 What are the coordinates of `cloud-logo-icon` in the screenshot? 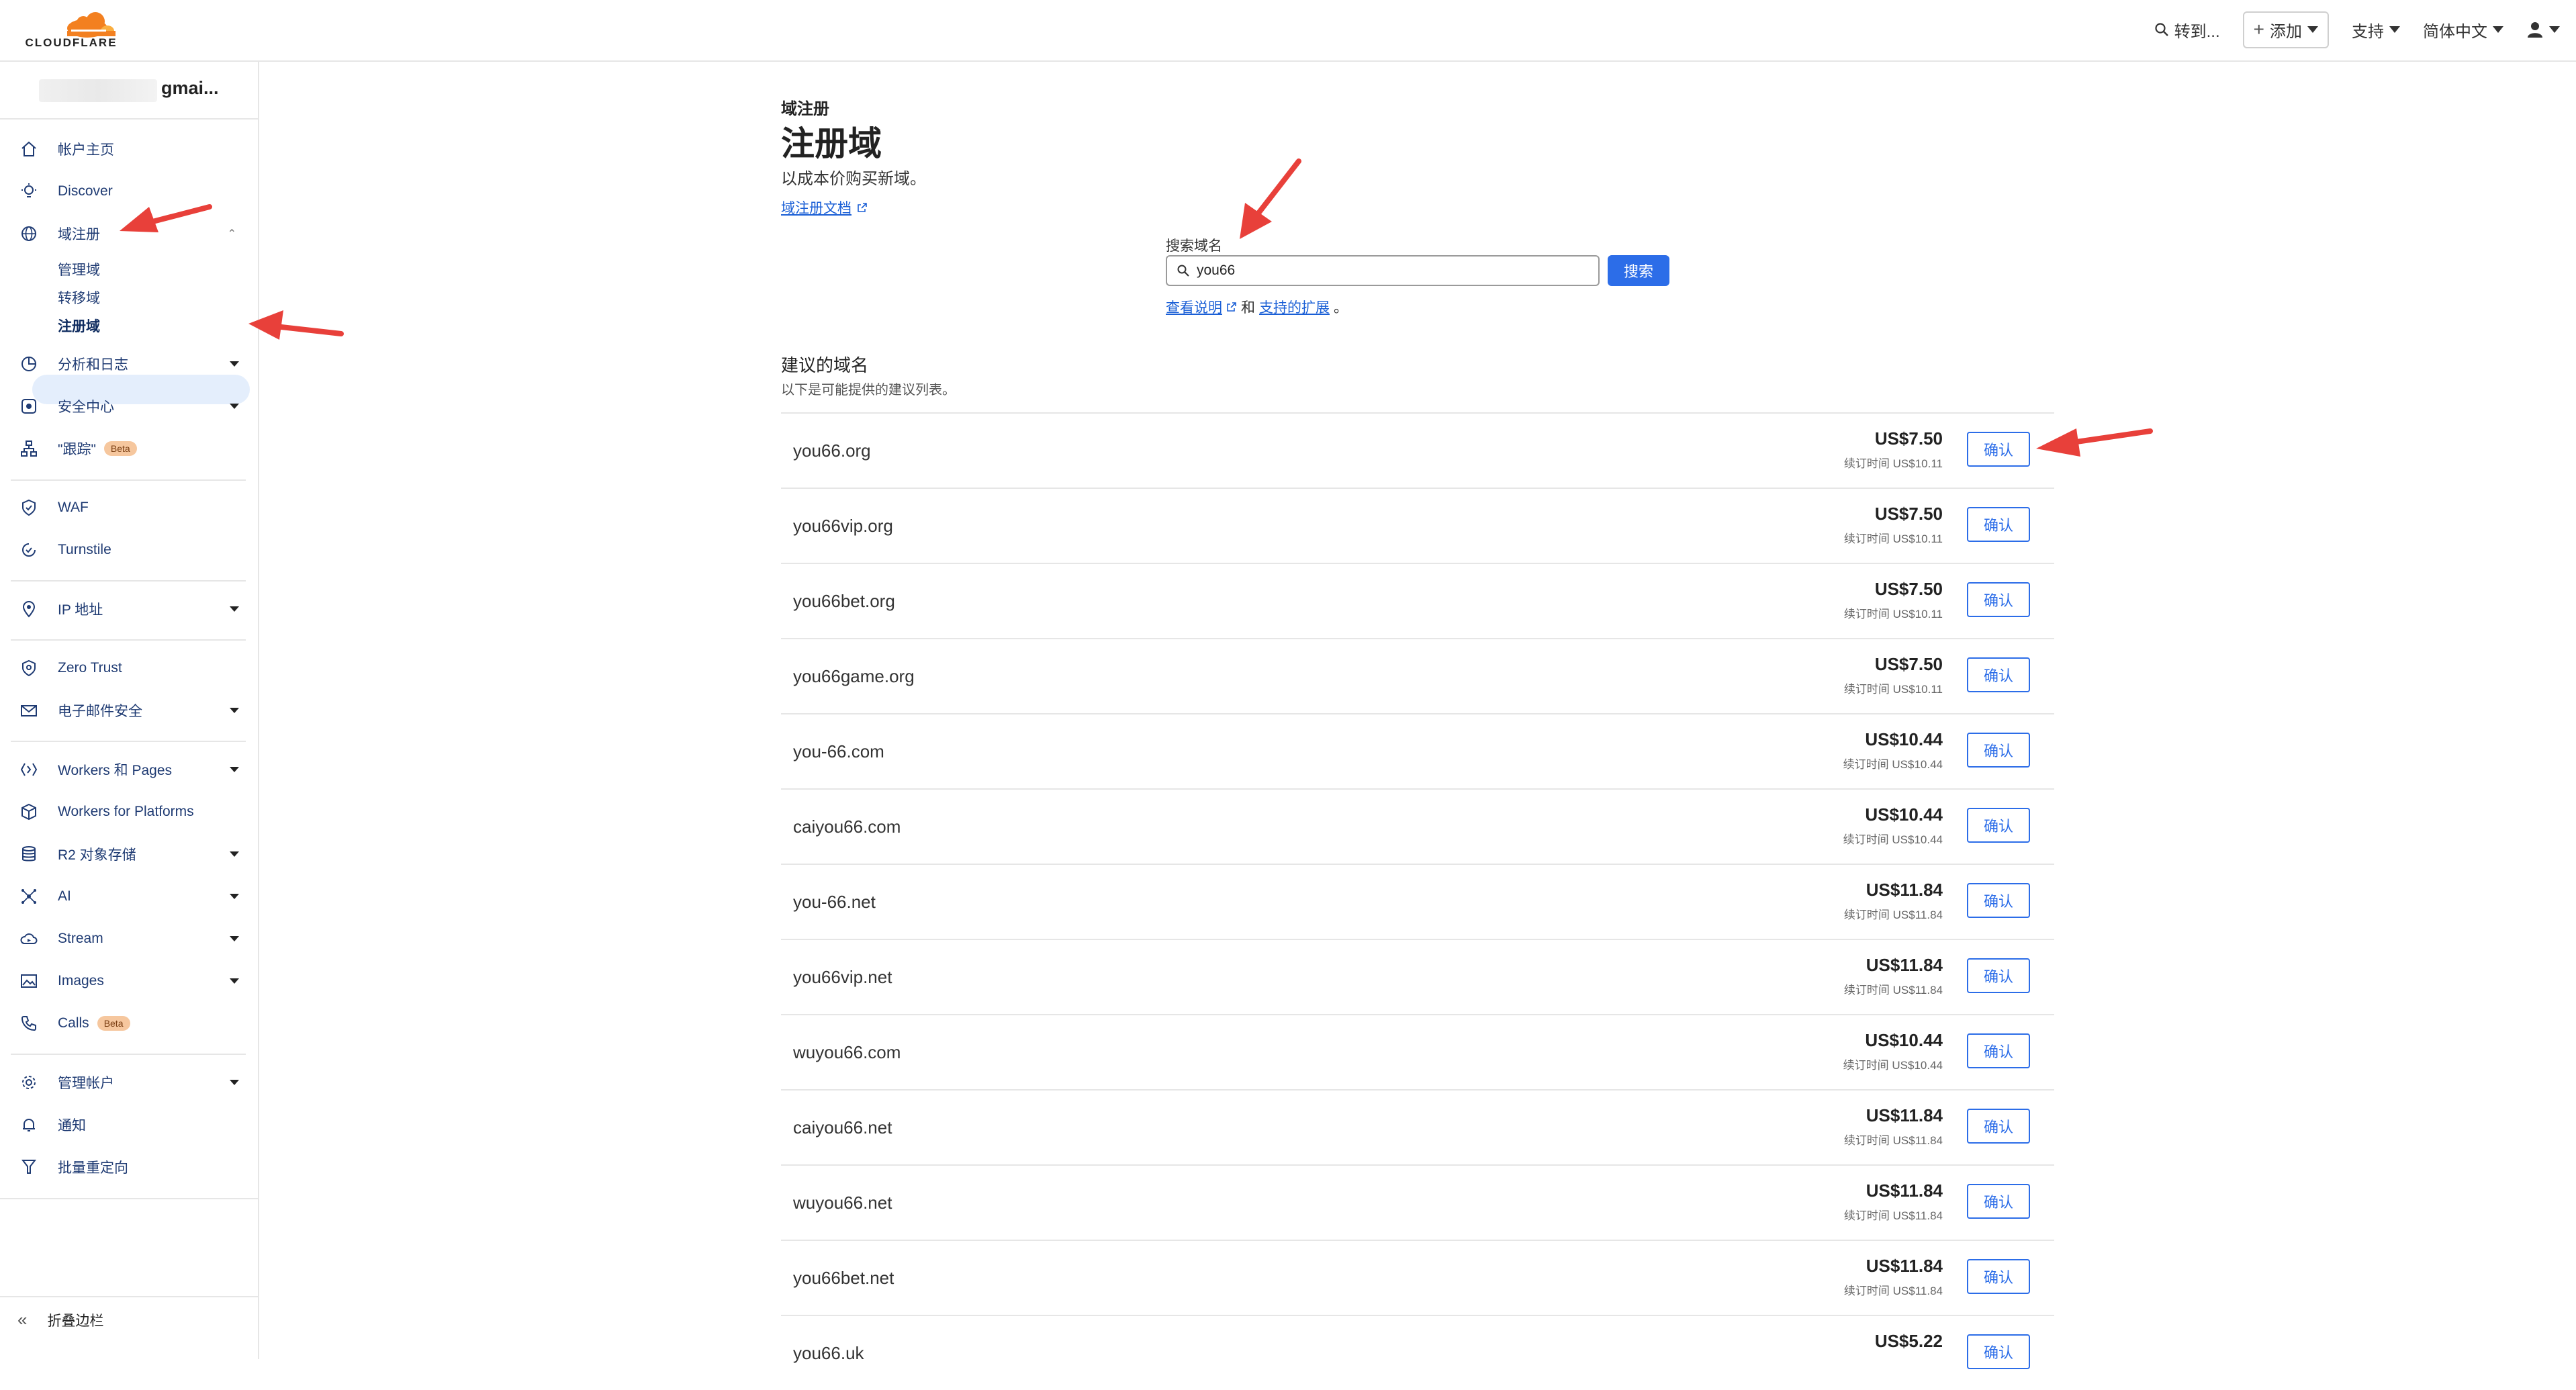 It's located at (91, 25).